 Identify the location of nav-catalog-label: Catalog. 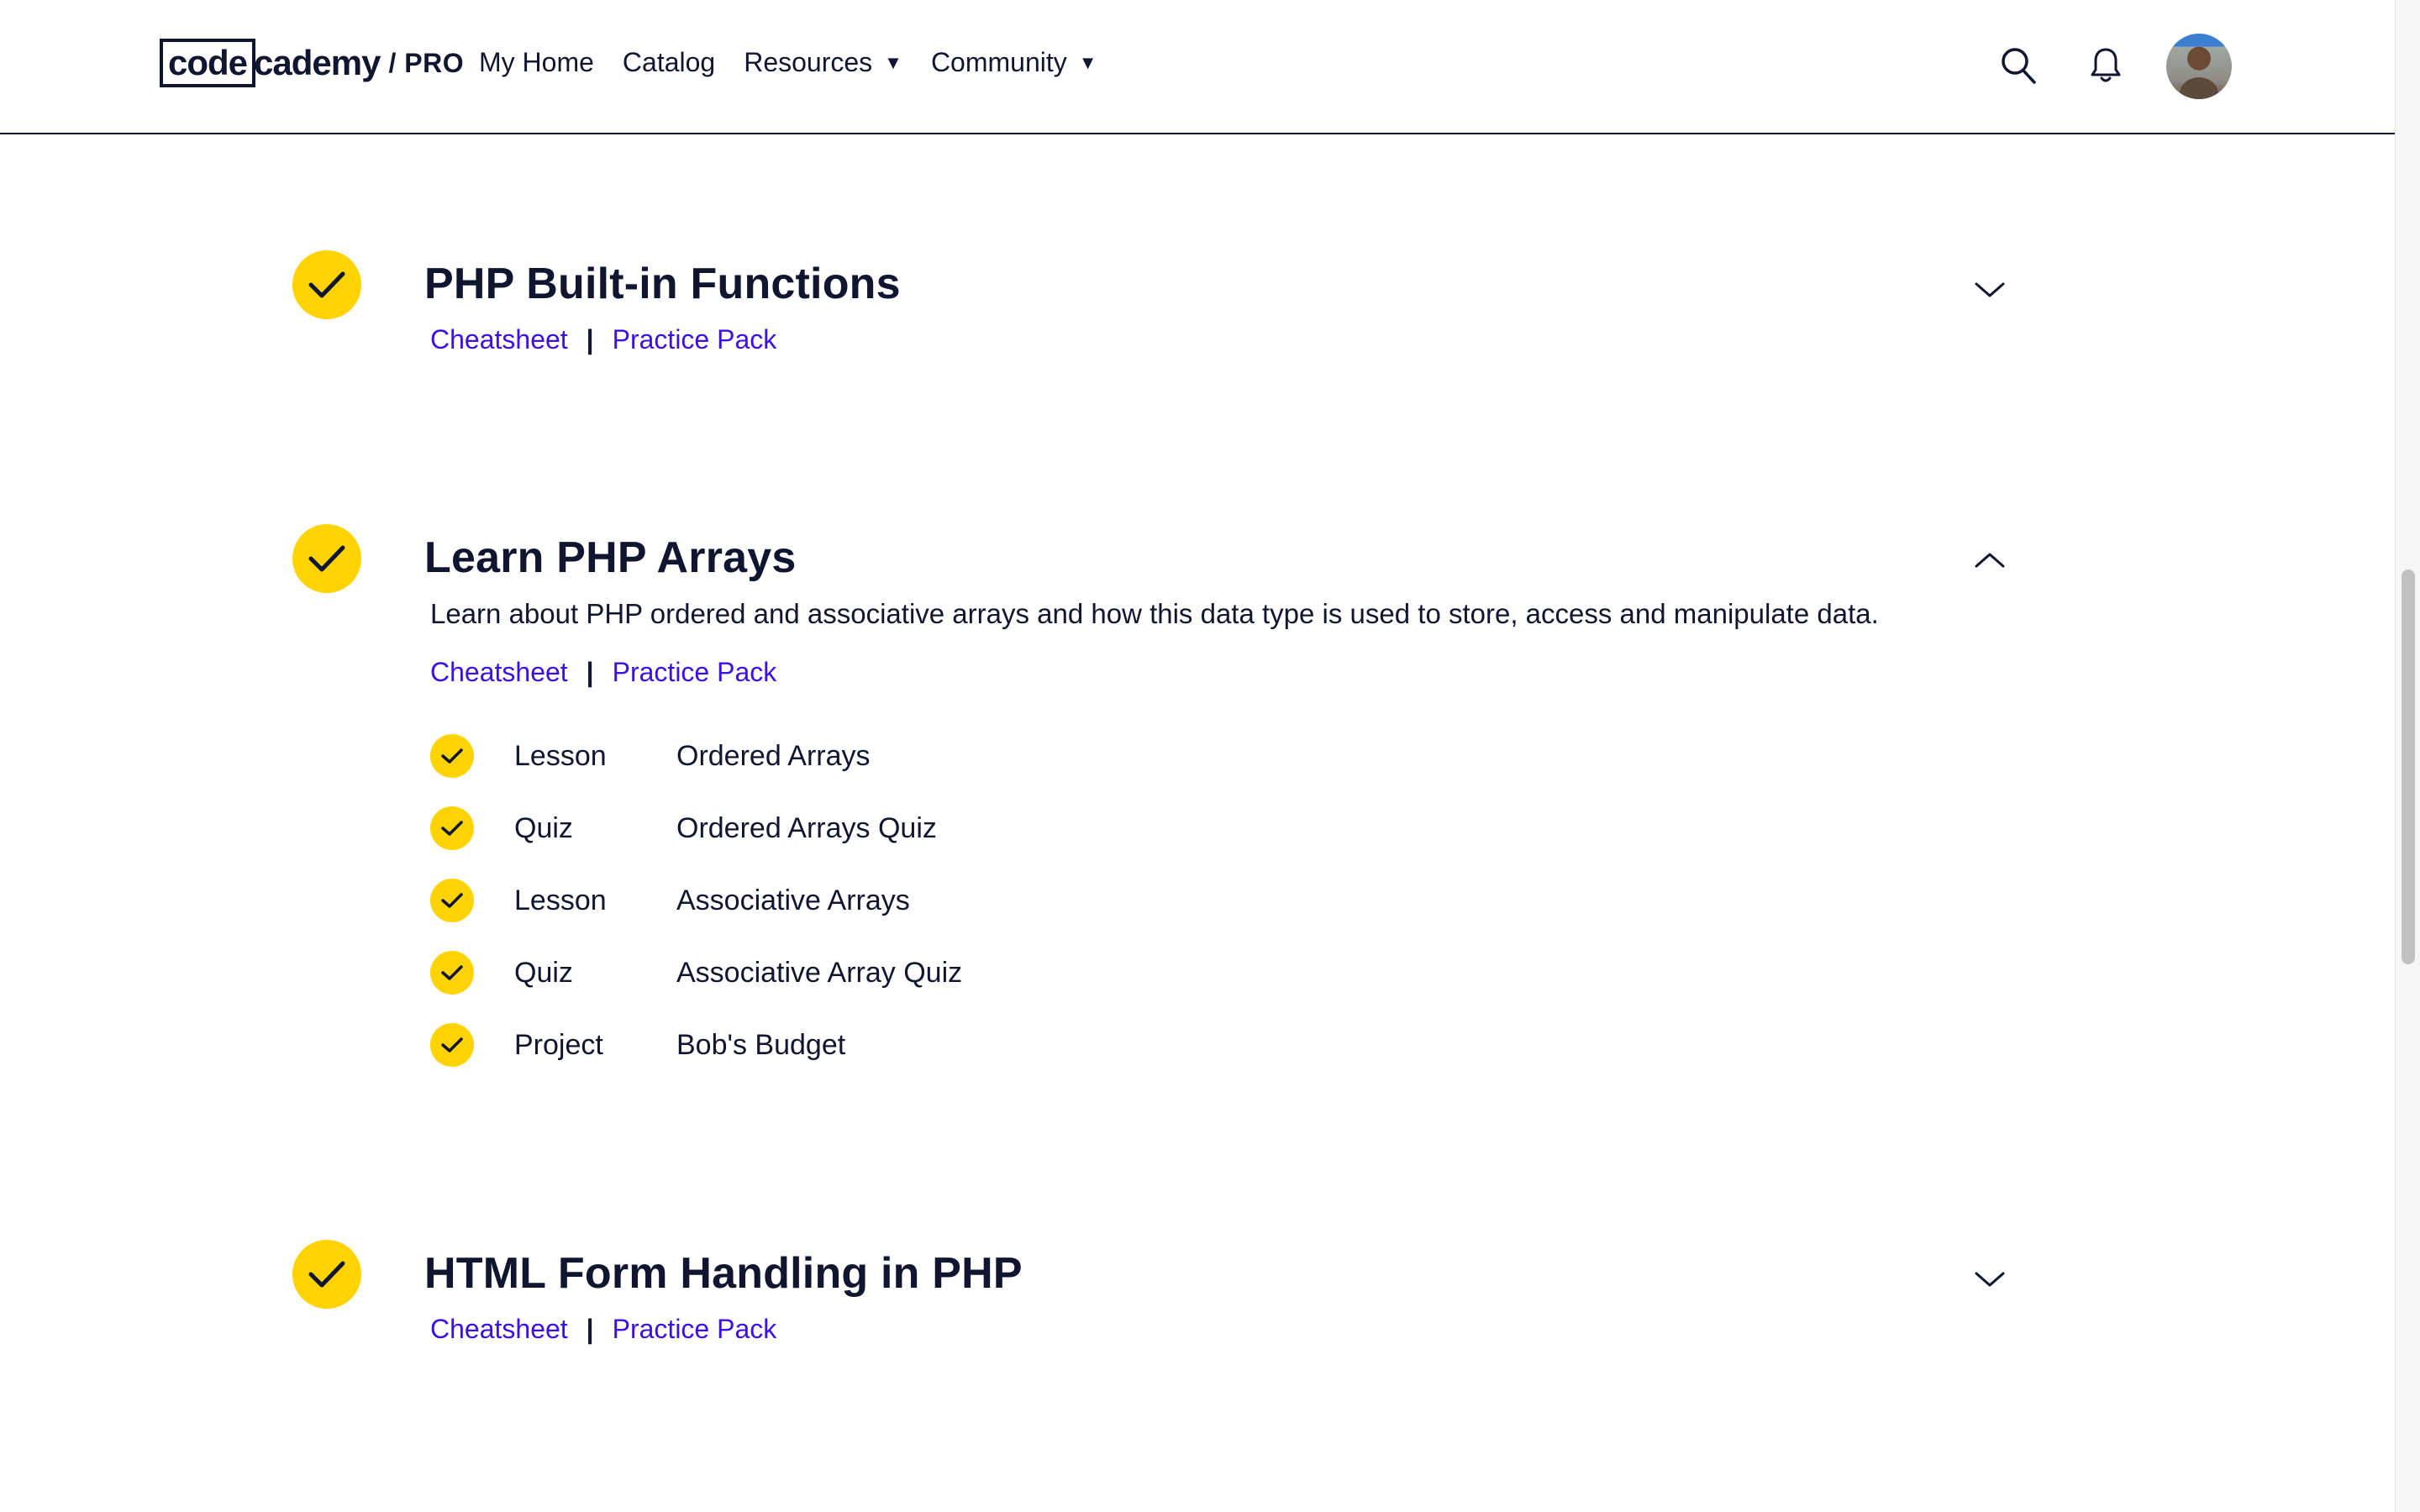
(669, 62).